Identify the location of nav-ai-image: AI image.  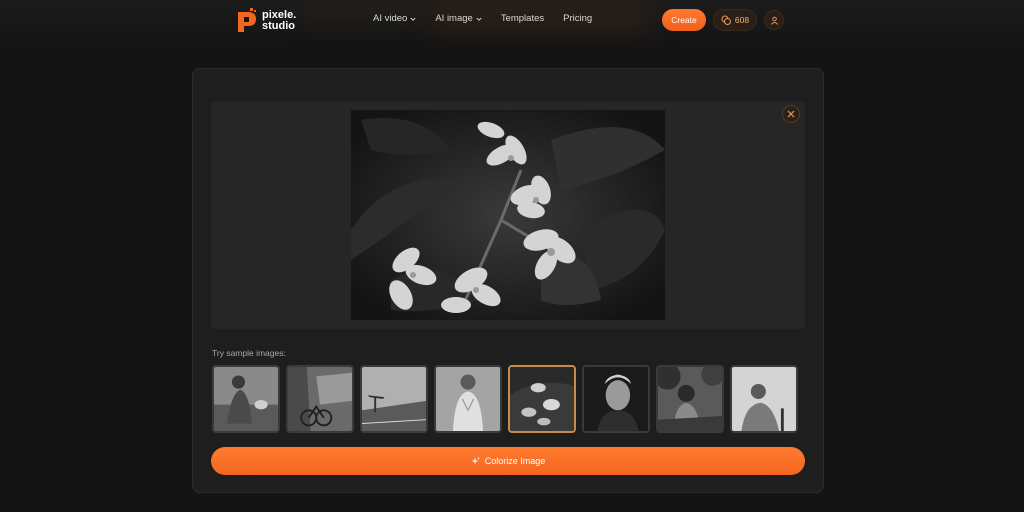
(458, 18).